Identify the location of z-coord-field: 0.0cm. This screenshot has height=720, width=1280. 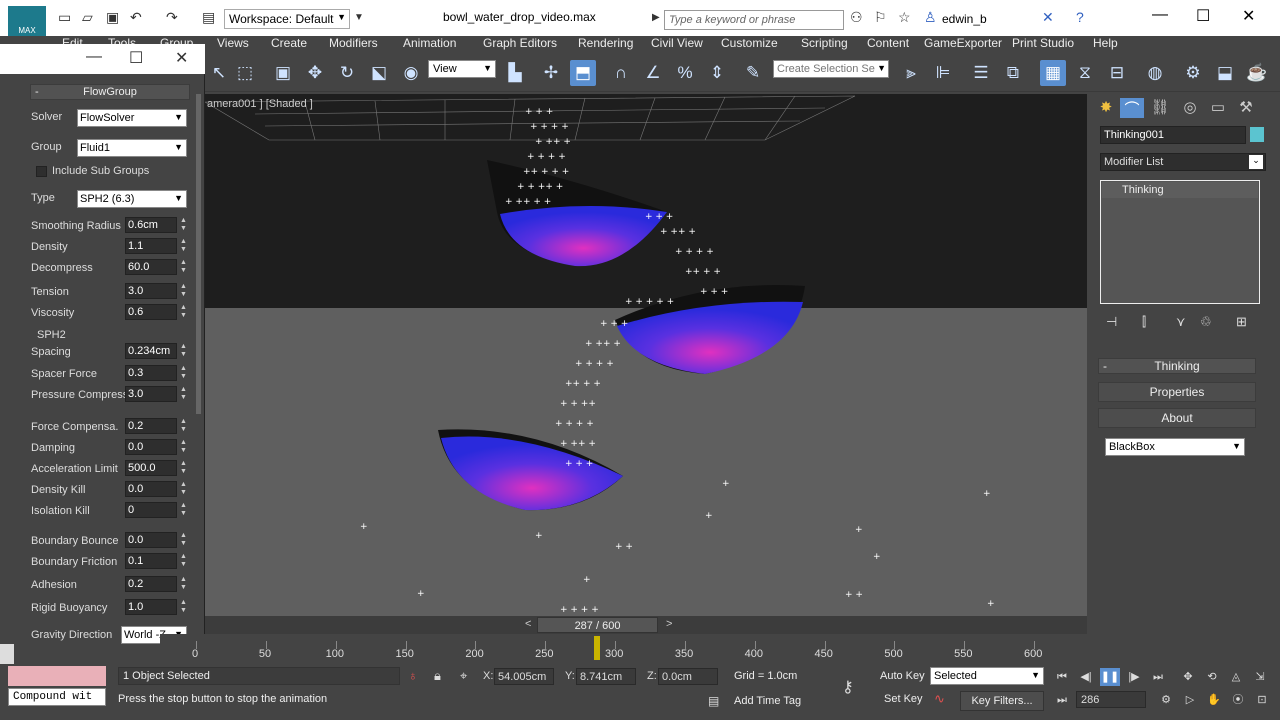
(688, 676).